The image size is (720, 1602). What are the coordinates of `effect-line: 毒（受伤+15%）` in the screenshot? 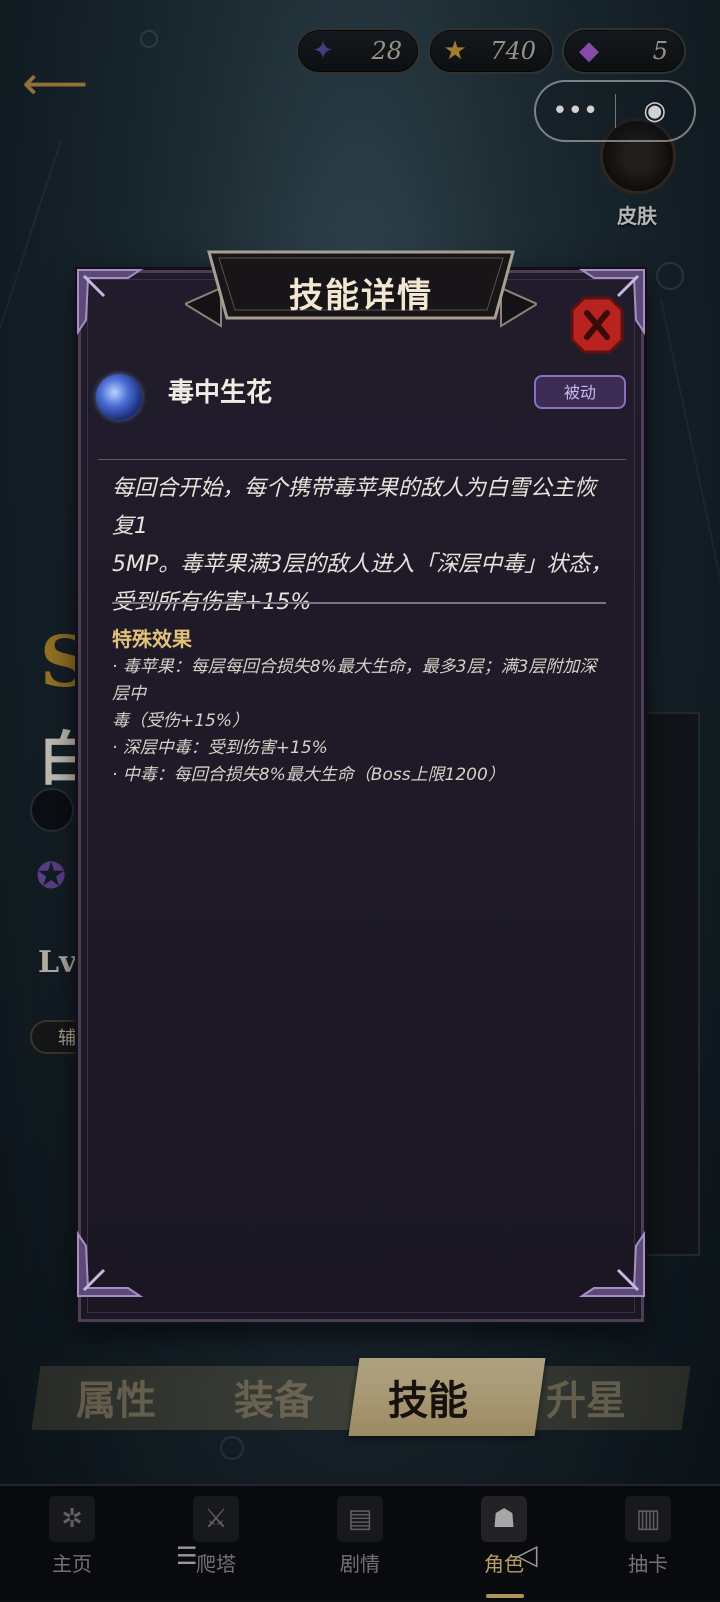 It's located at (181, 721).